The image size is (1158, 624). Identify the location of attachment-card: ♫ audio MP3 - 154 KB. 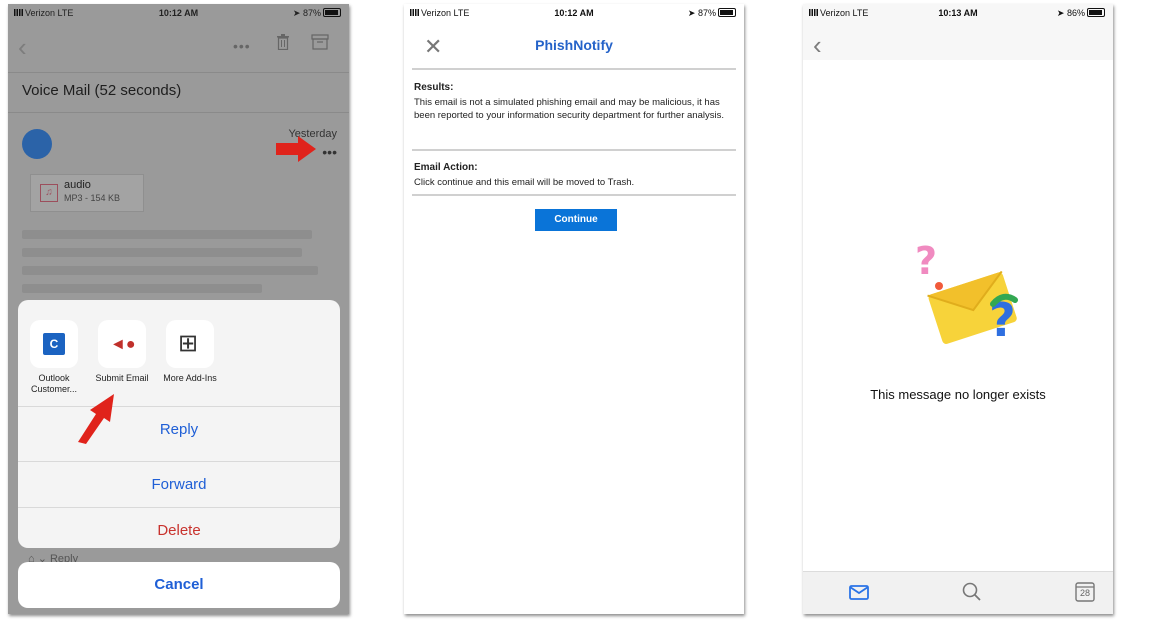
(87, 193).